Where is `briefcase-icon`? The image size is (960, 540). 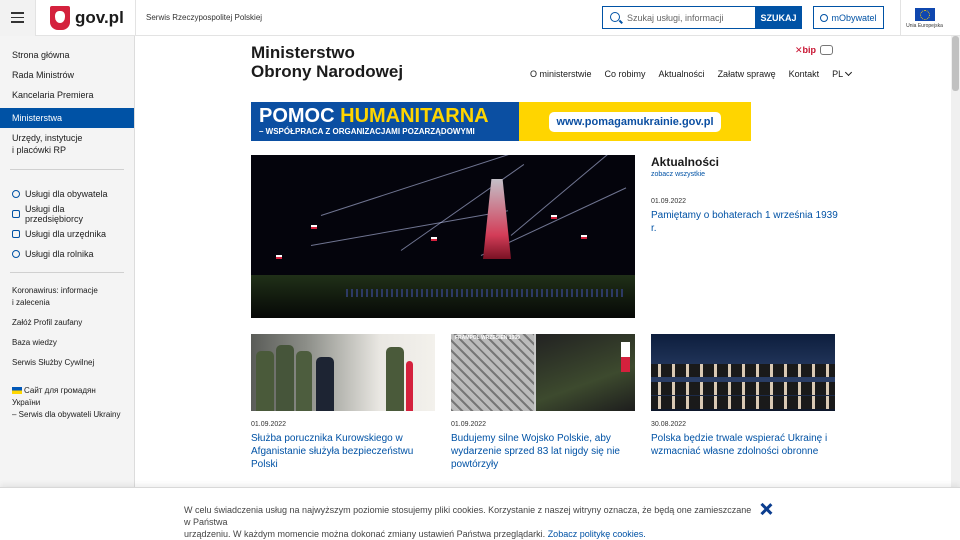 briefcase-icon is located at coordinates (16, 214).